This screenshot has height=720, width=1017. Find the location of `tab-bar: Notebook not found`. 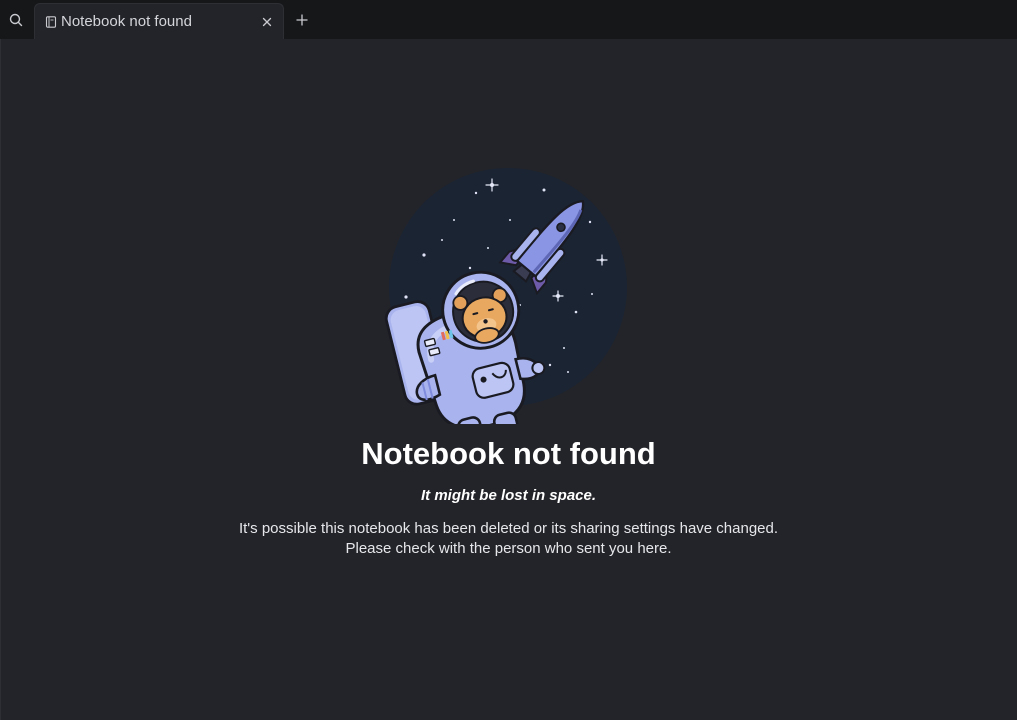

tab-bar: Notebook not found is located at coordinates (508, 19).